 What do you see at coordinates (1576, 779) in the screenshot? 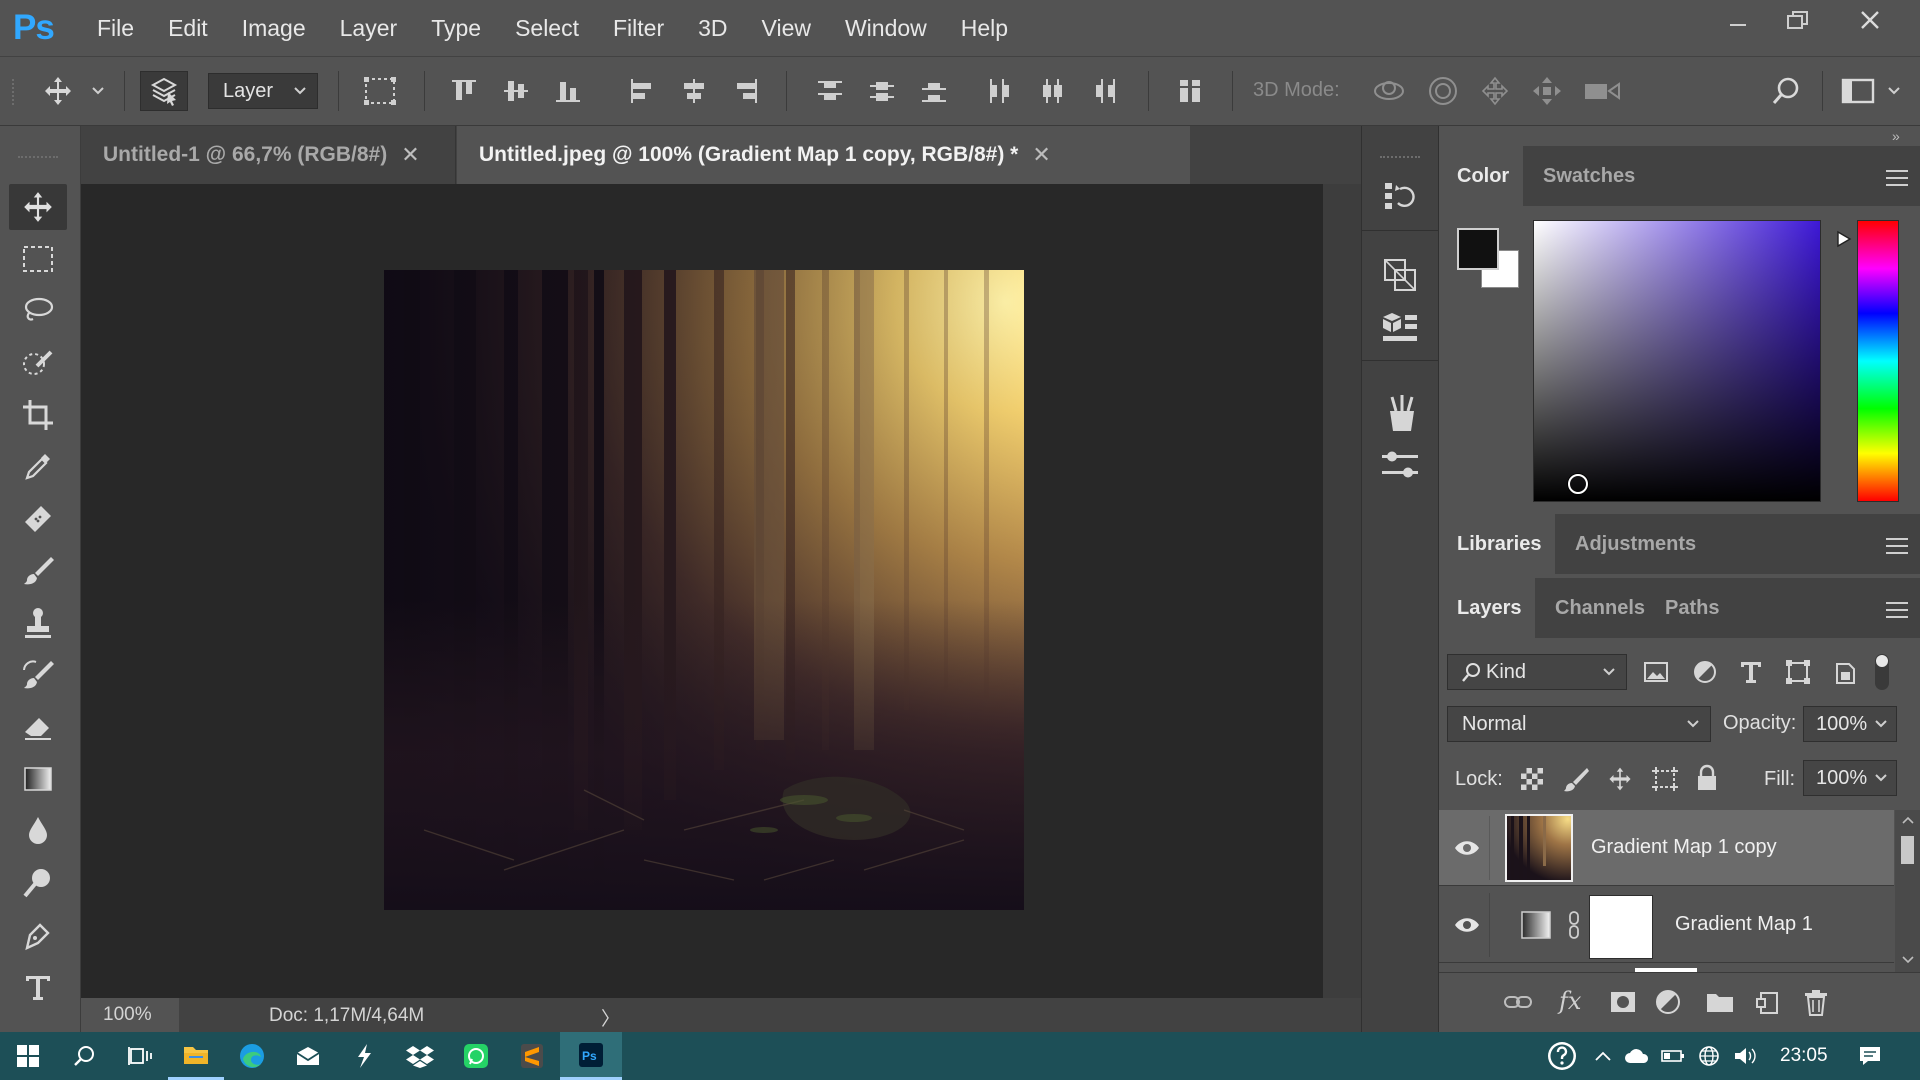
I see `lock-image-pixels-icon` at bounding box center [1576, 779].